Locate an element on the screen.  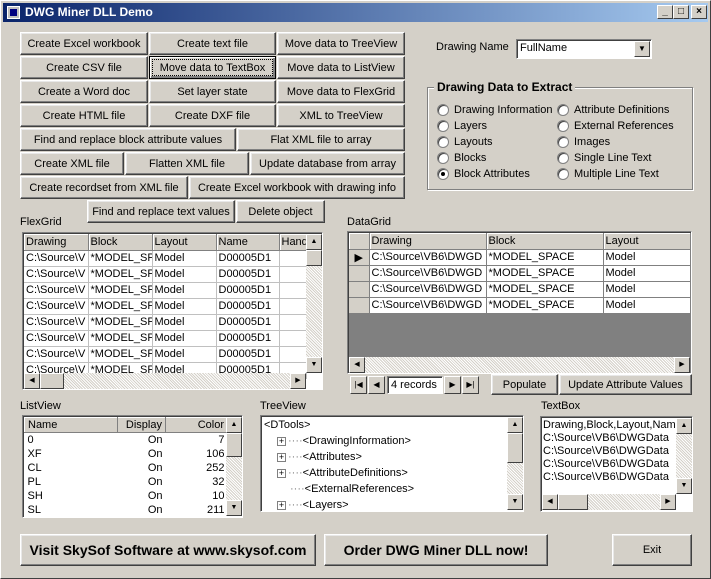
list-item: 0 On 7 is located at coordinates (126, 440).